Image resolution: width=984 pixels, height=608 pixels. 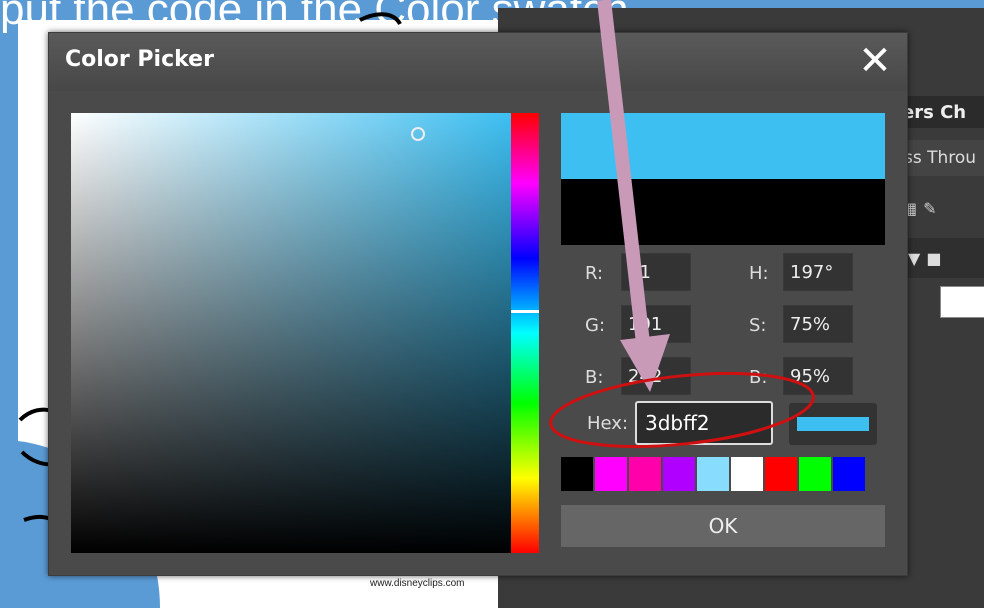 I want to click on brush-lock-icon: ✎, so click(x=929, y=208).